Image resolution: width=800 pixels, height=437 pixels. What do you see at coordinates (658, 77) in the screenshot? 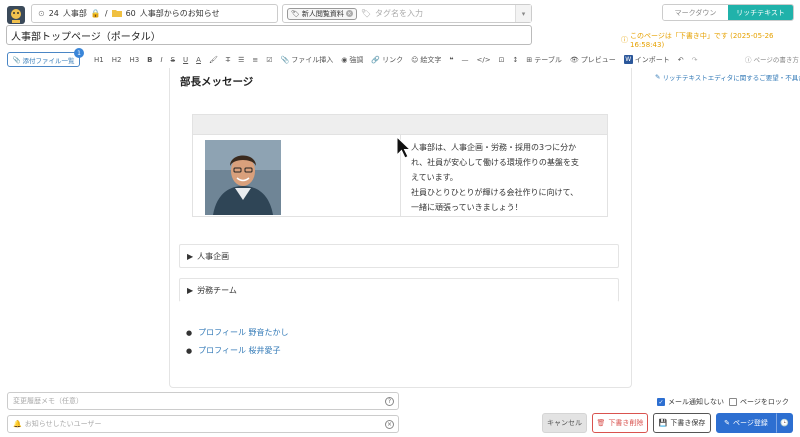
I see `feedback-icon: ✎` at bounding box center [658, 77].